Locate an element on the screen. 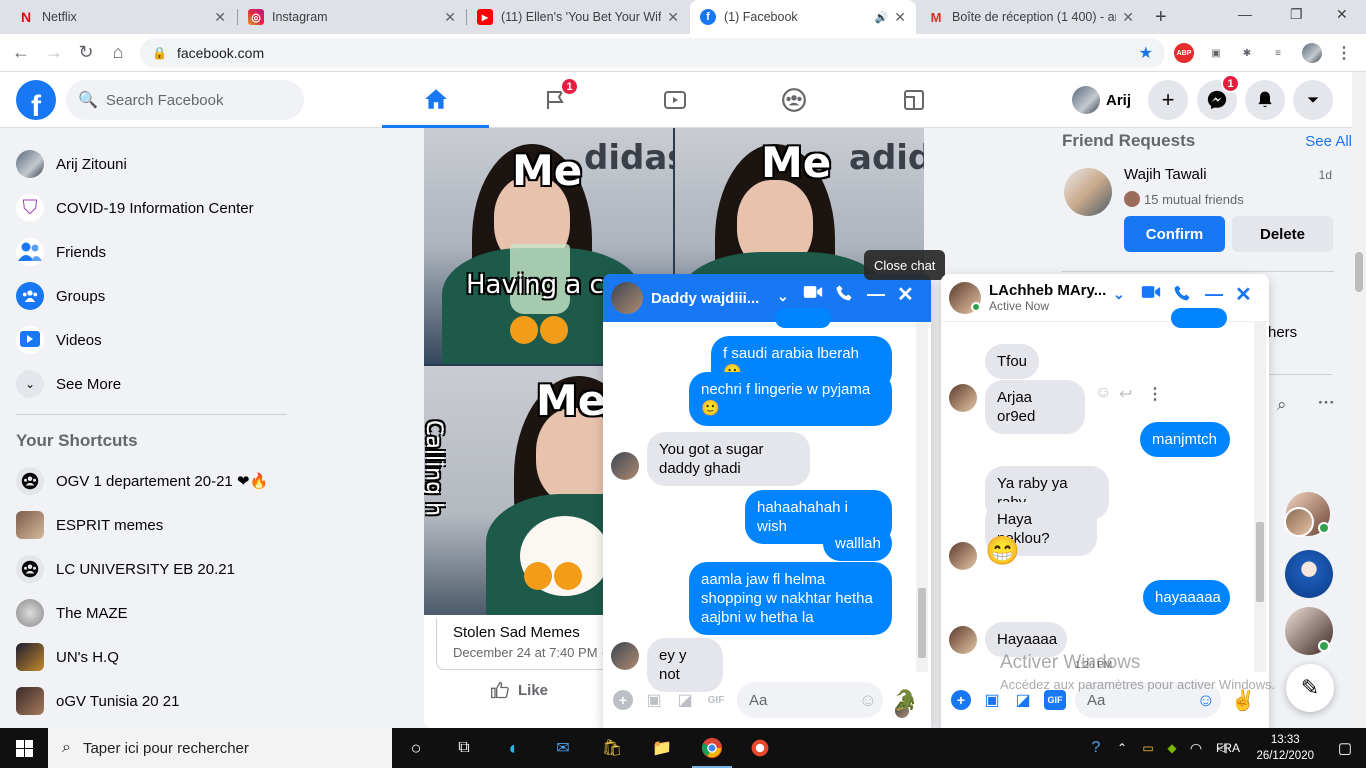 Image resolution: width=1366 pixels, height=768 pixels. minimize-icon: — is located at coordinates (1245, 14).